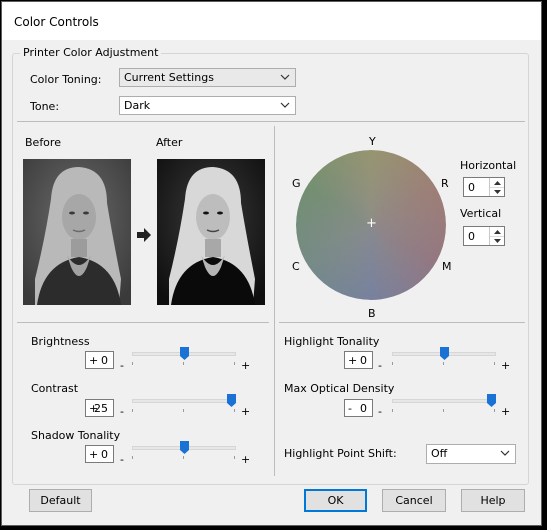 The image size is (547, 530). What do you see at coordinates (380, 365) in the screenshot?
I see `highlight-tonality-minus: -` at bounding box center [380, 365].